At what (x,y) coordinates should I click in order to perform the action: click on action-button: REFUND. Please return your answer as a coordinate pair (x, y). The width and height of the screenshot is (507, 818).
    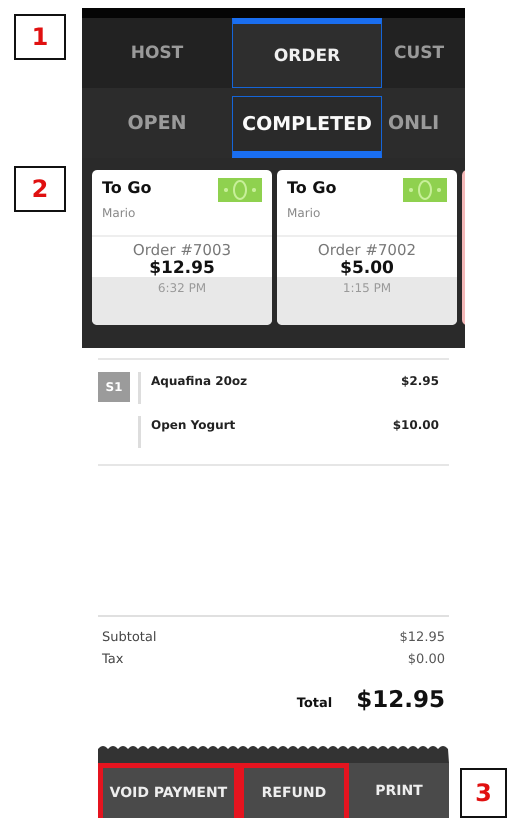
    Looking at the image, I should click on (293, 790).